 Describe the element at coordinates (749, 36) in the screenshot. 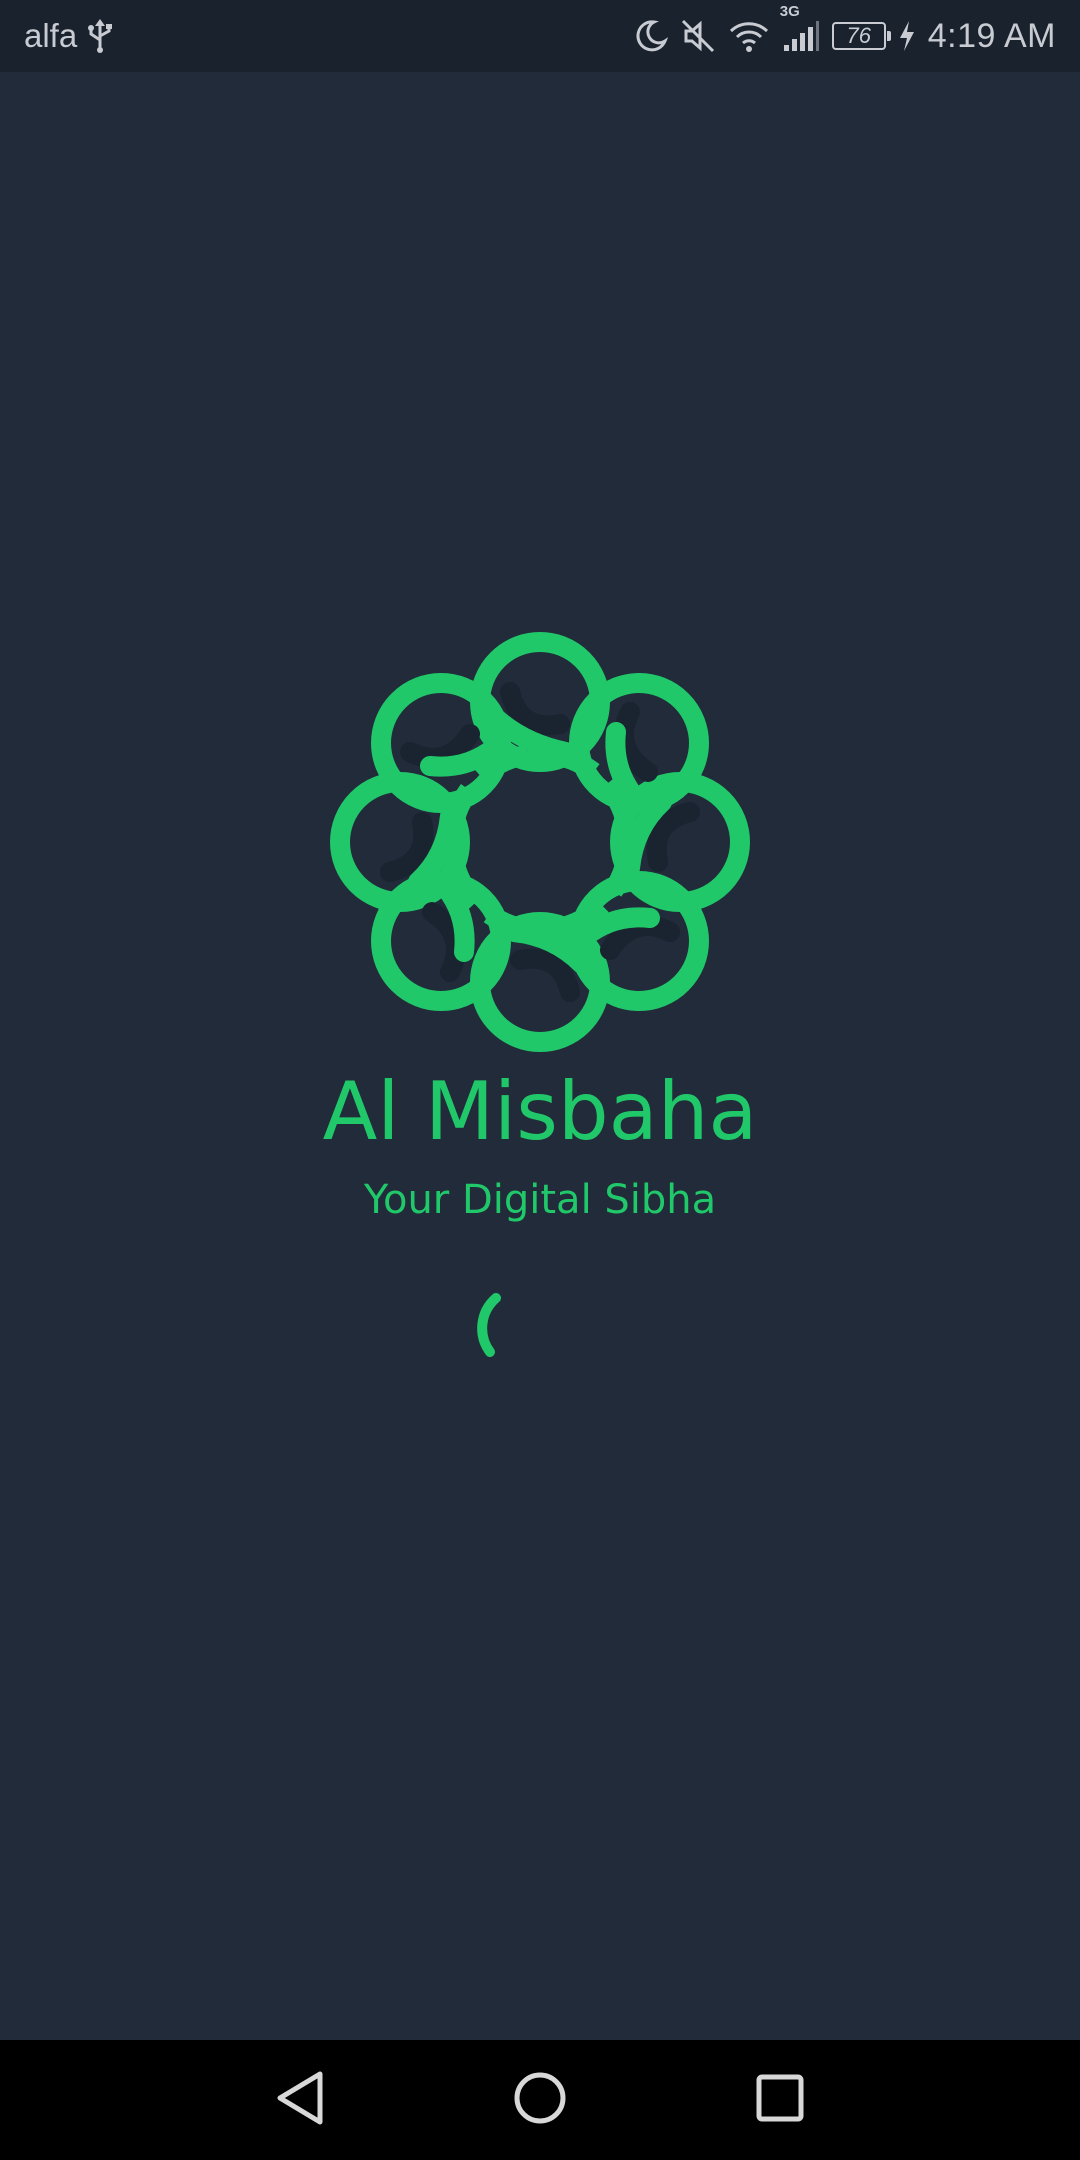

I see `wifi-icon` at that location.